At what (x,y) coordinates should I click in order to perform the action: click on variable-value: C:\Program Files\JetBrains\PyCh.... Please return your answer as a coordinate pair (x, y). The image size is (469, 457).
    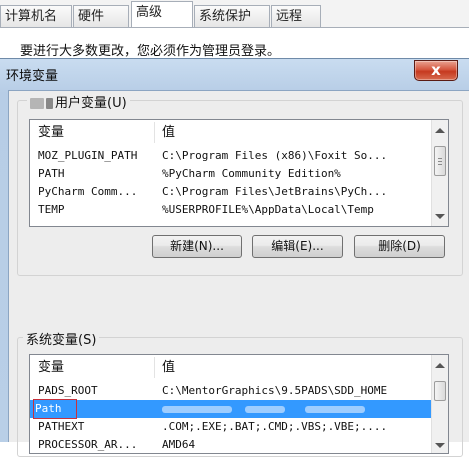
    Looking at the image, I should click on (275, 191).